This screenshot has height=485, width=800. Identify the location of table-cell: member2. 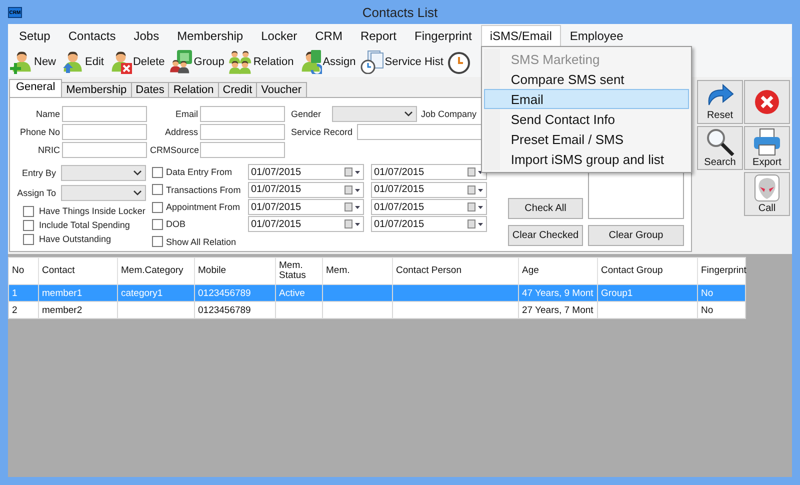
(62, 310).